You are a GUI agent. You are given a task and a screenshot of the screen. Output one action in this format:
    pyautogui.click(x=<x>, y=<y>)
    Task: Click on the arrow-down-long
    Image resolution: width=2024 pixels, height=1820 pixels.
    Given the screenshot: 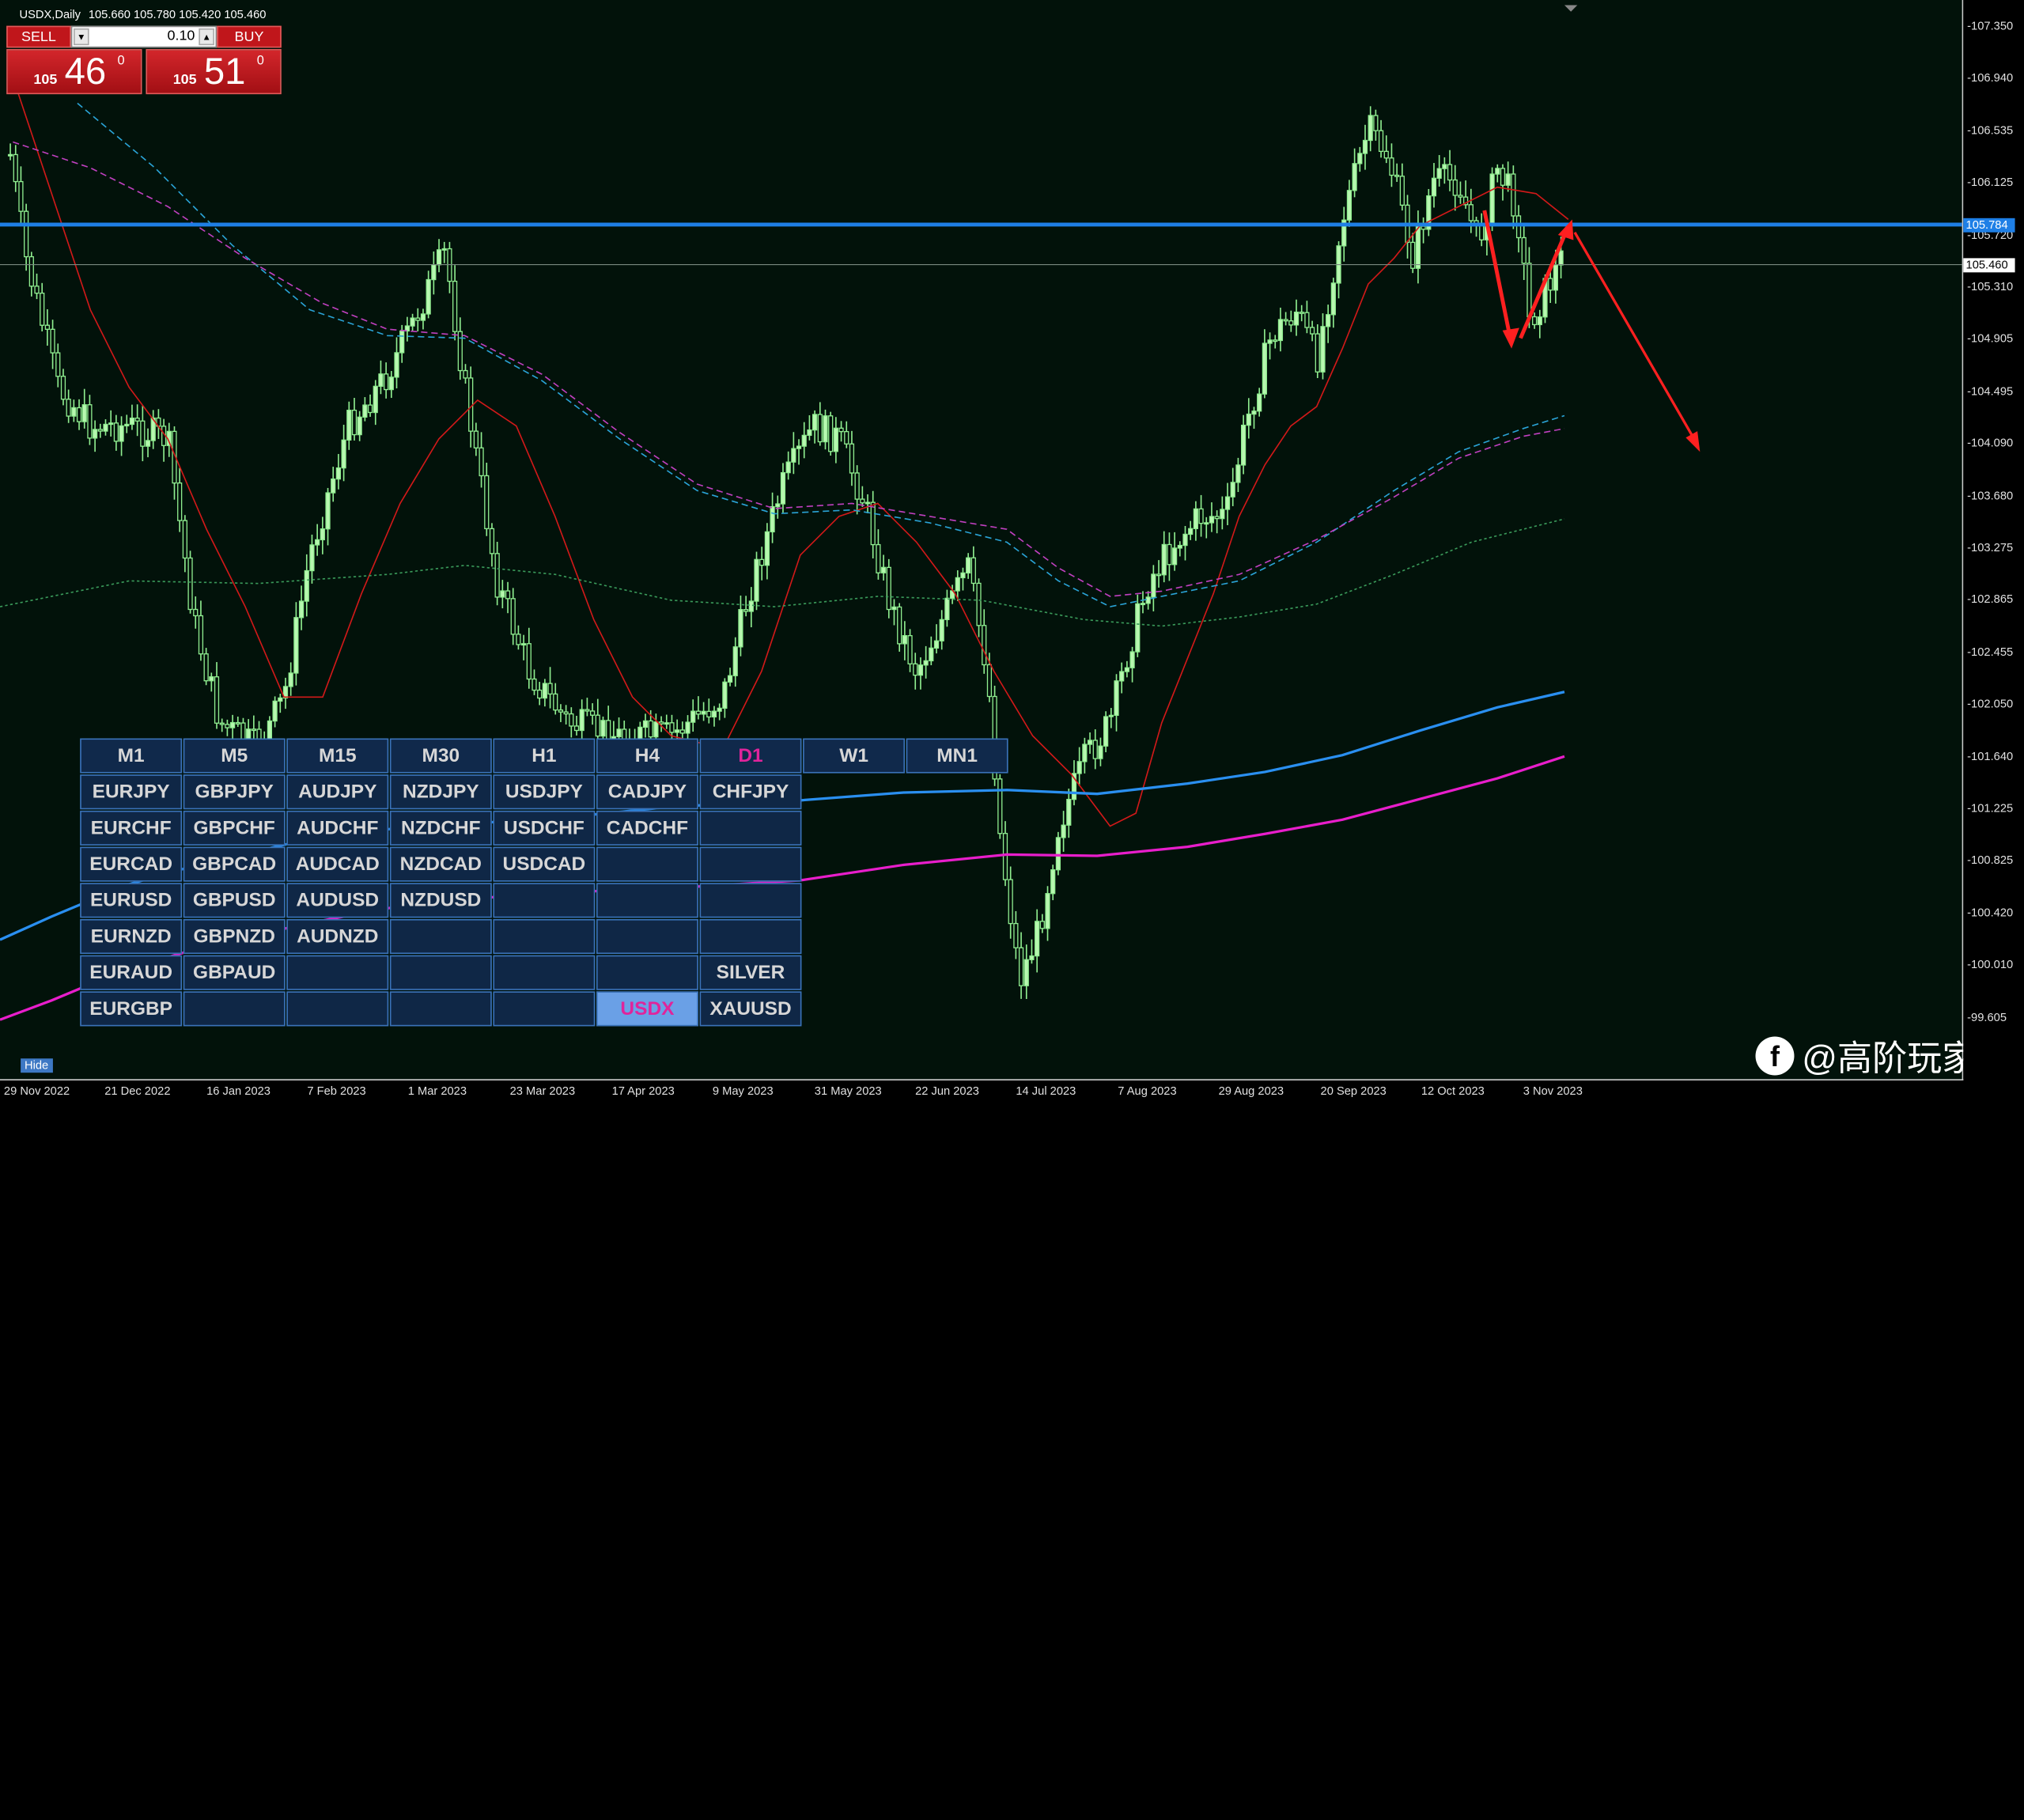 What is the action you would take?
    pyautogui.click(x=1637, y=341)
    